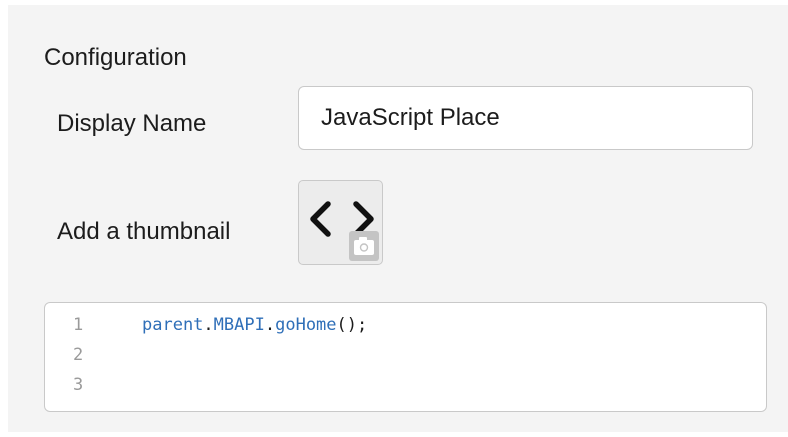 The image size is (788, 437). Describe the element at coordinates (115, 57) in the screenshot. I see `section-title: Configuration` at that location.